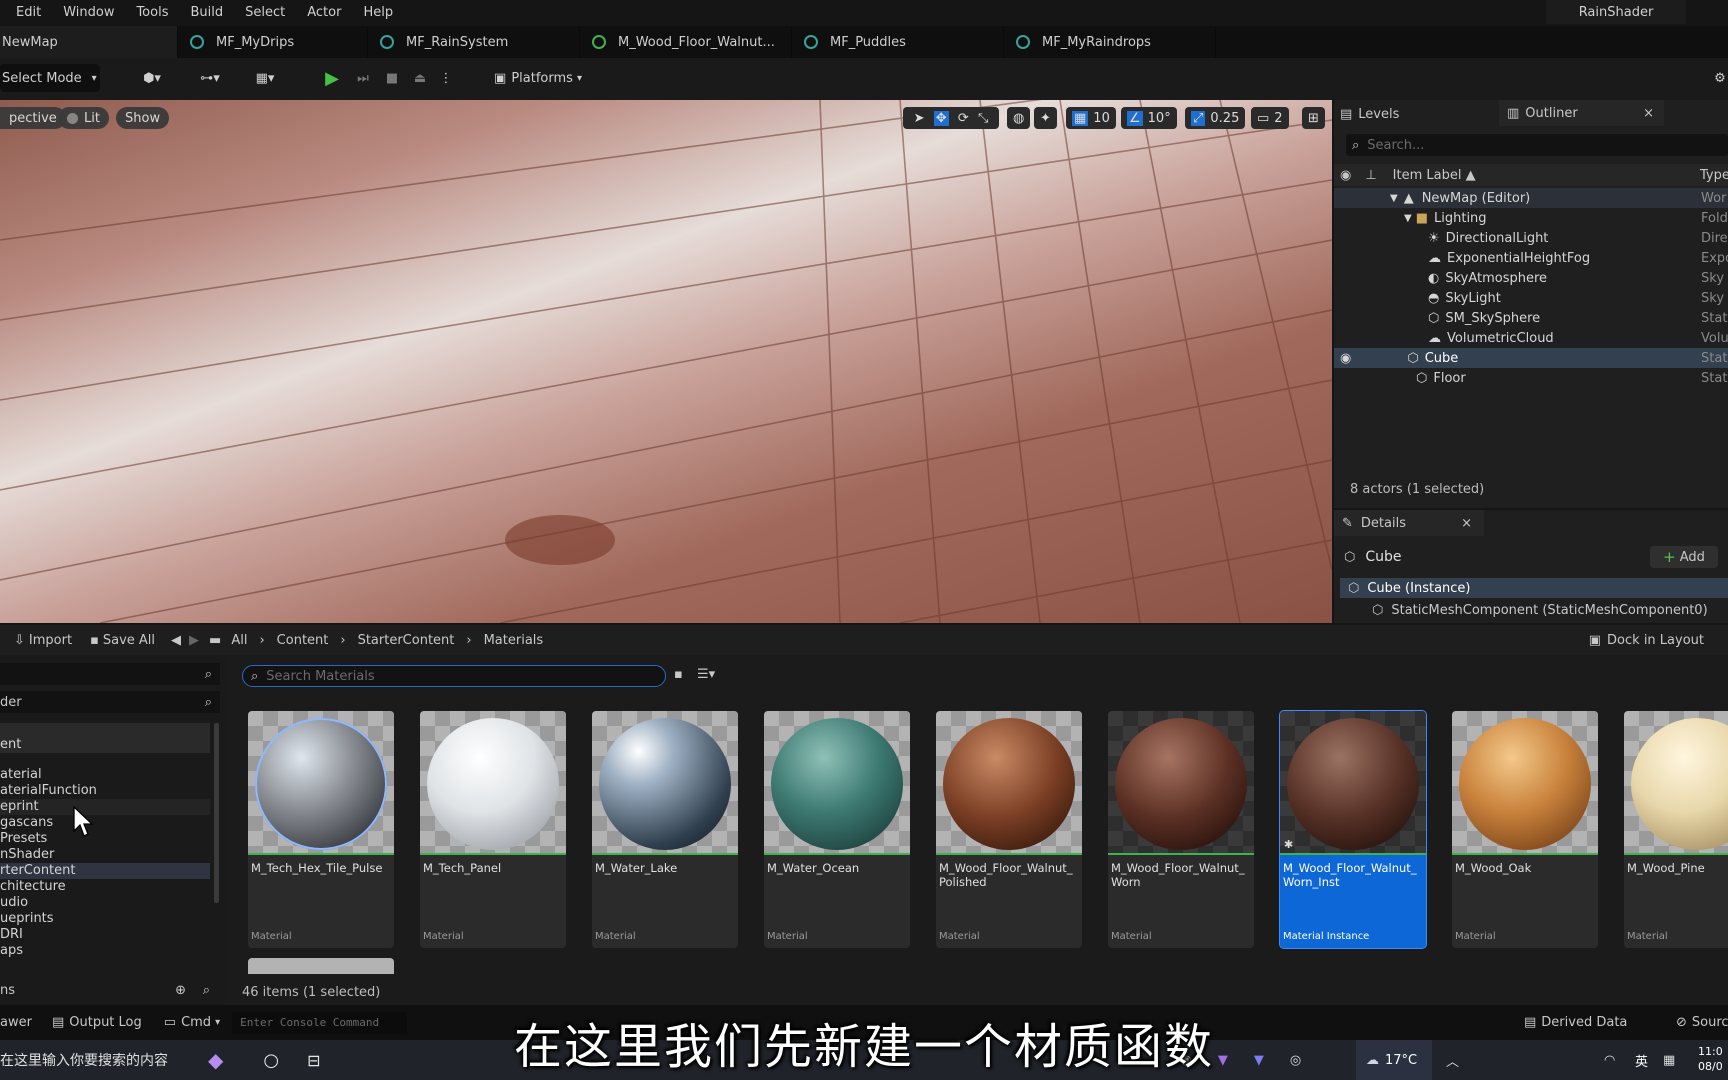  I want to click on folder-blueprints: ueprints, so click(105, 919).